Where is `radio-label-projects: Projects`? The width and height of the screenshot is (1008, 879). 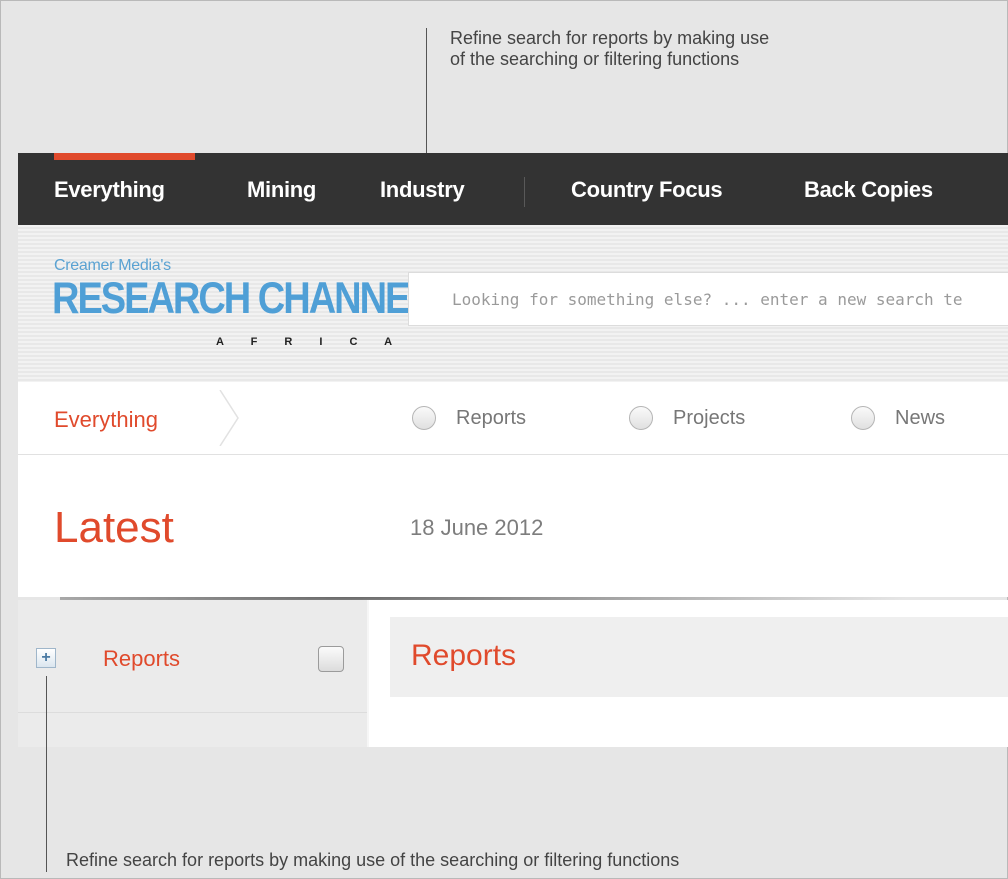
radio-label-projects: Projects is located at coordinates (709, 417).